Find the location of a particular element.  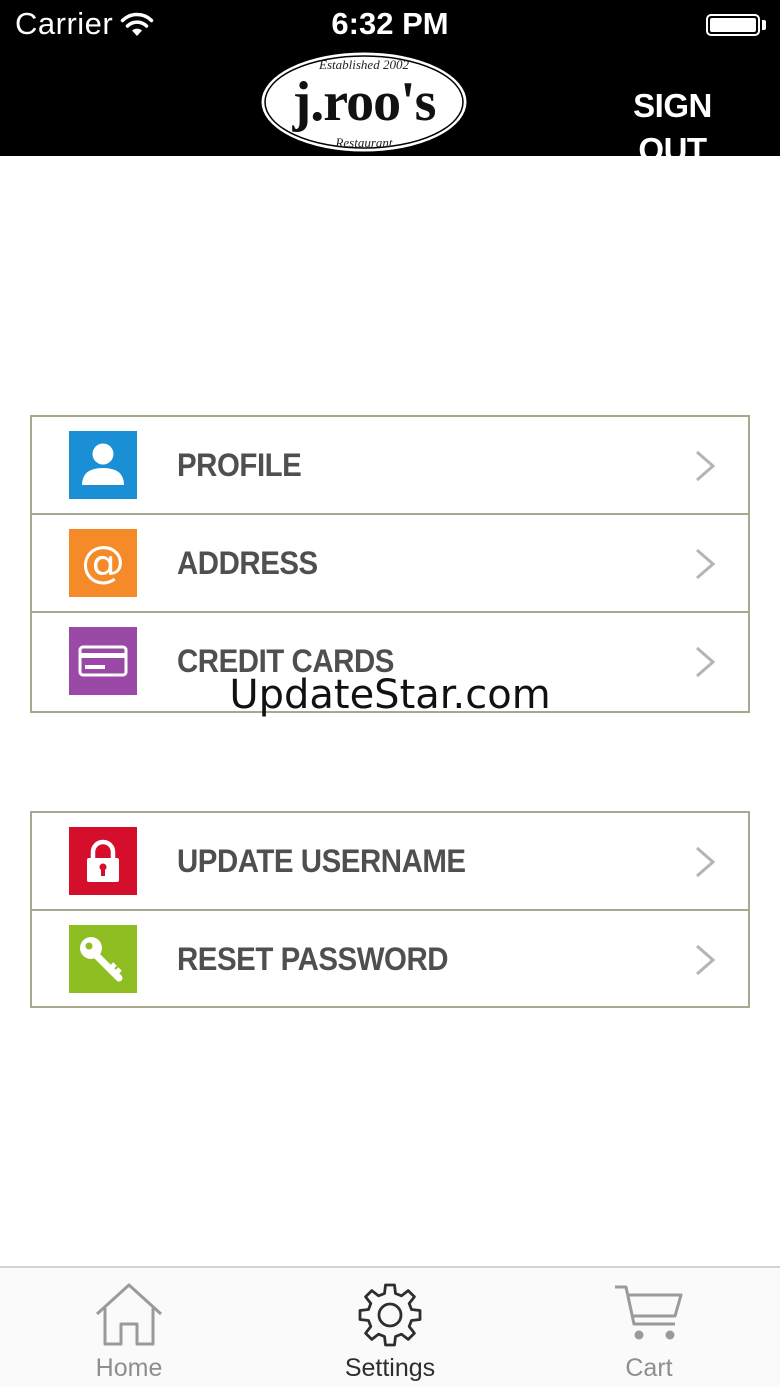

profile-label: PROFILE is located at coordinates (239, 465).